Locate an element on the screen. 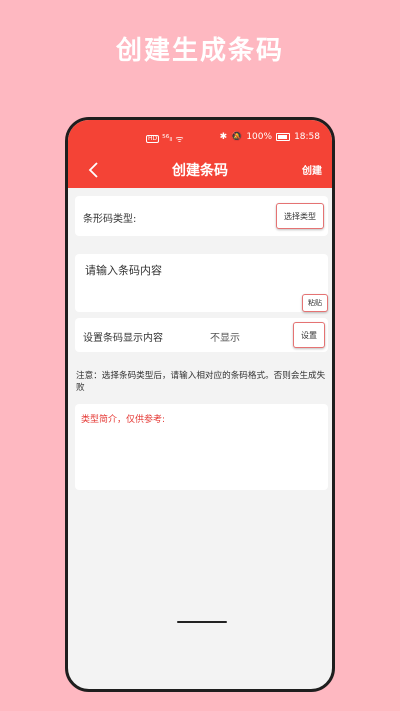  status-time: 18:58 is located at coordinates (307, 137).